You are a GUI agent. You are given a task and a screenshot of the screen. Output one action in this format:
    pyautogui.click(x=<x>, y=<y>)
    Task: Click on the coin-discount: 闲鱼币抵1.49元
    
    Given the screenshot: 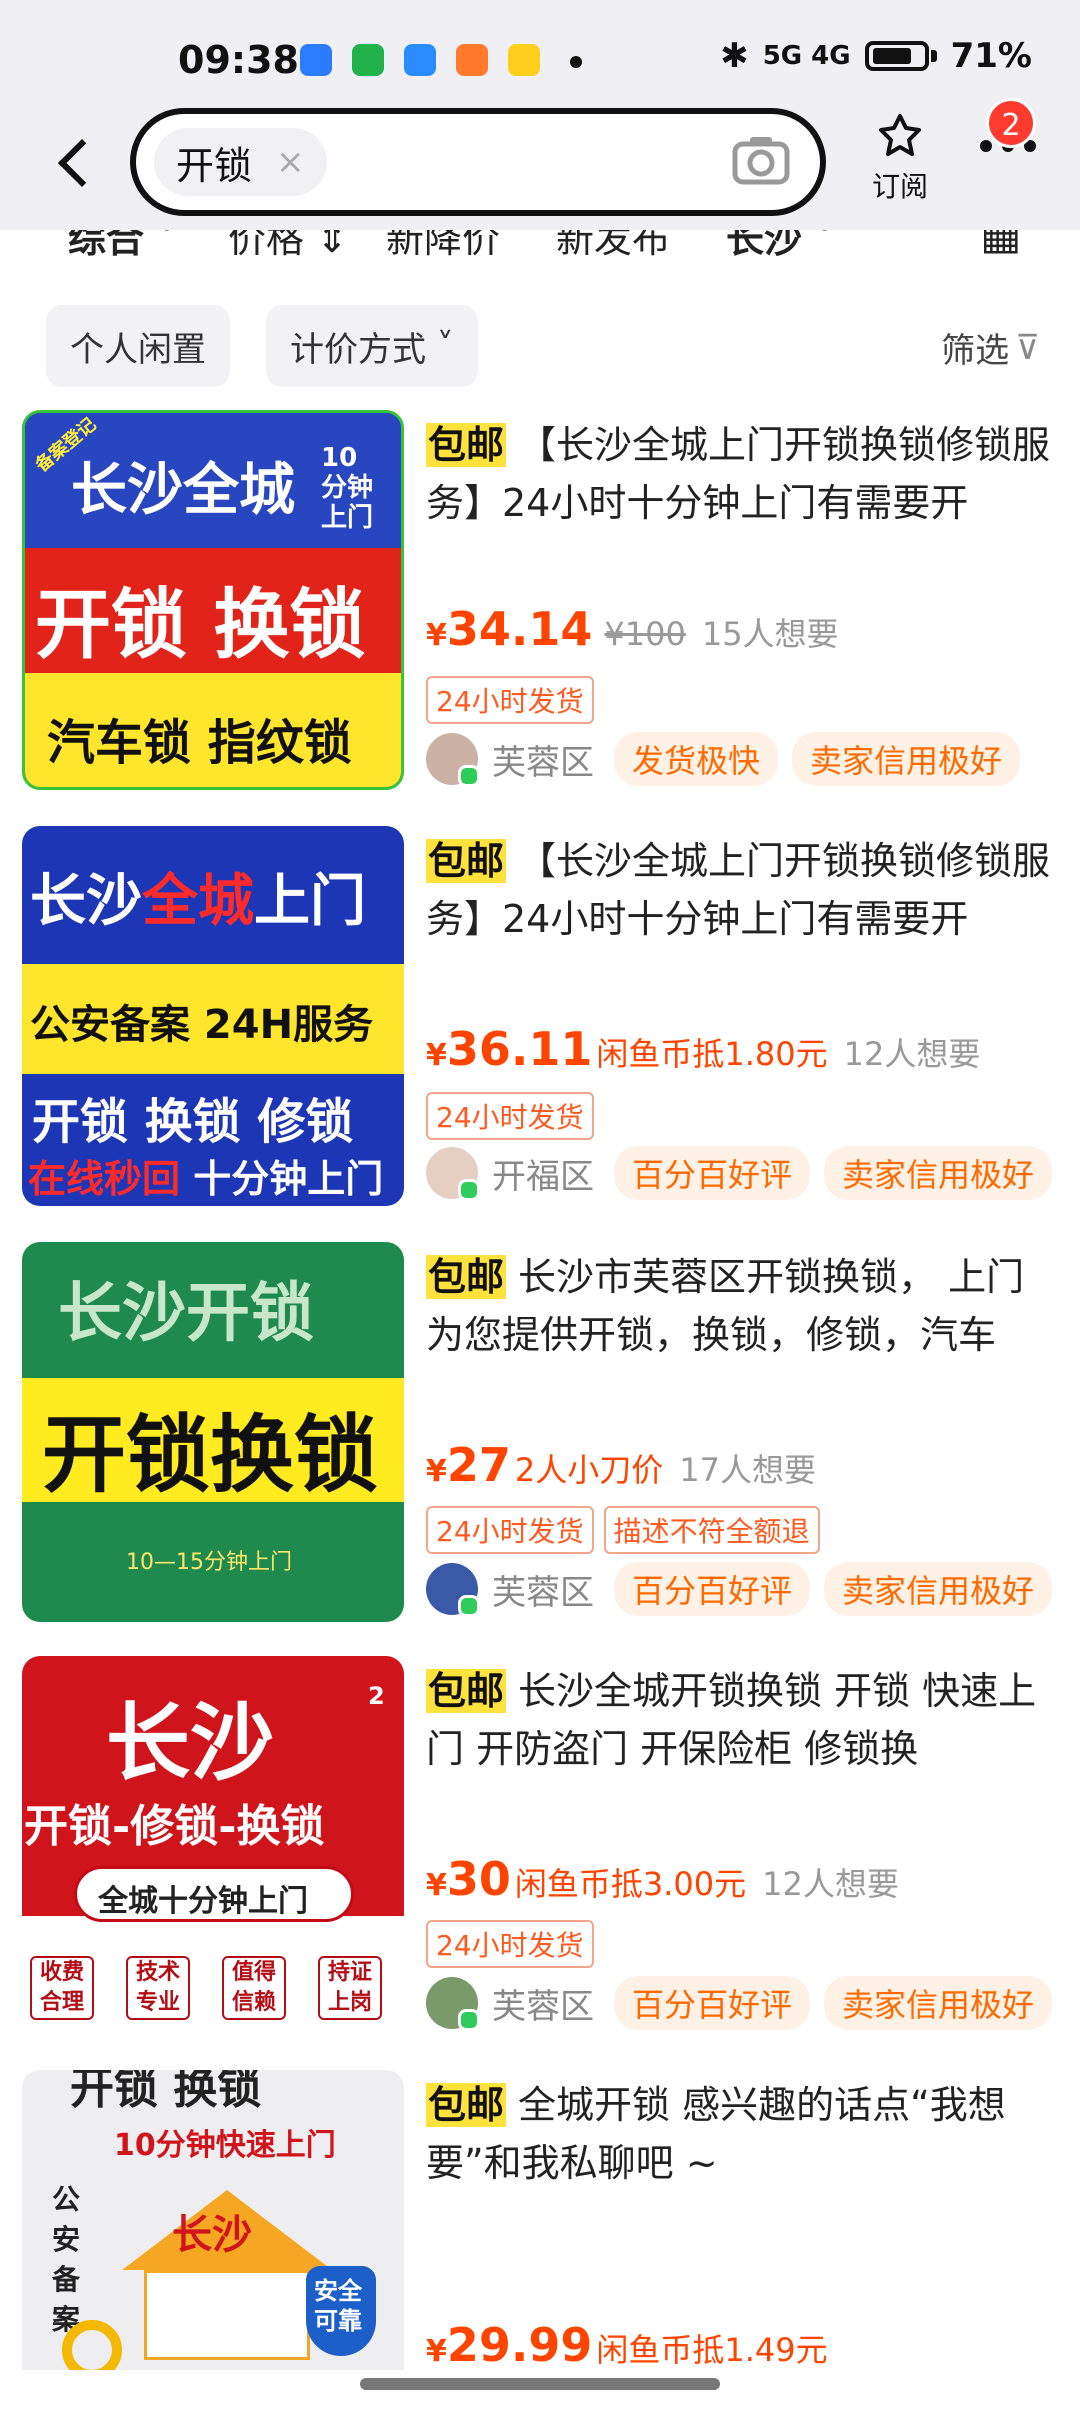 What is the action you would take?
    pyautogui.click(x=712, y=2350)
    